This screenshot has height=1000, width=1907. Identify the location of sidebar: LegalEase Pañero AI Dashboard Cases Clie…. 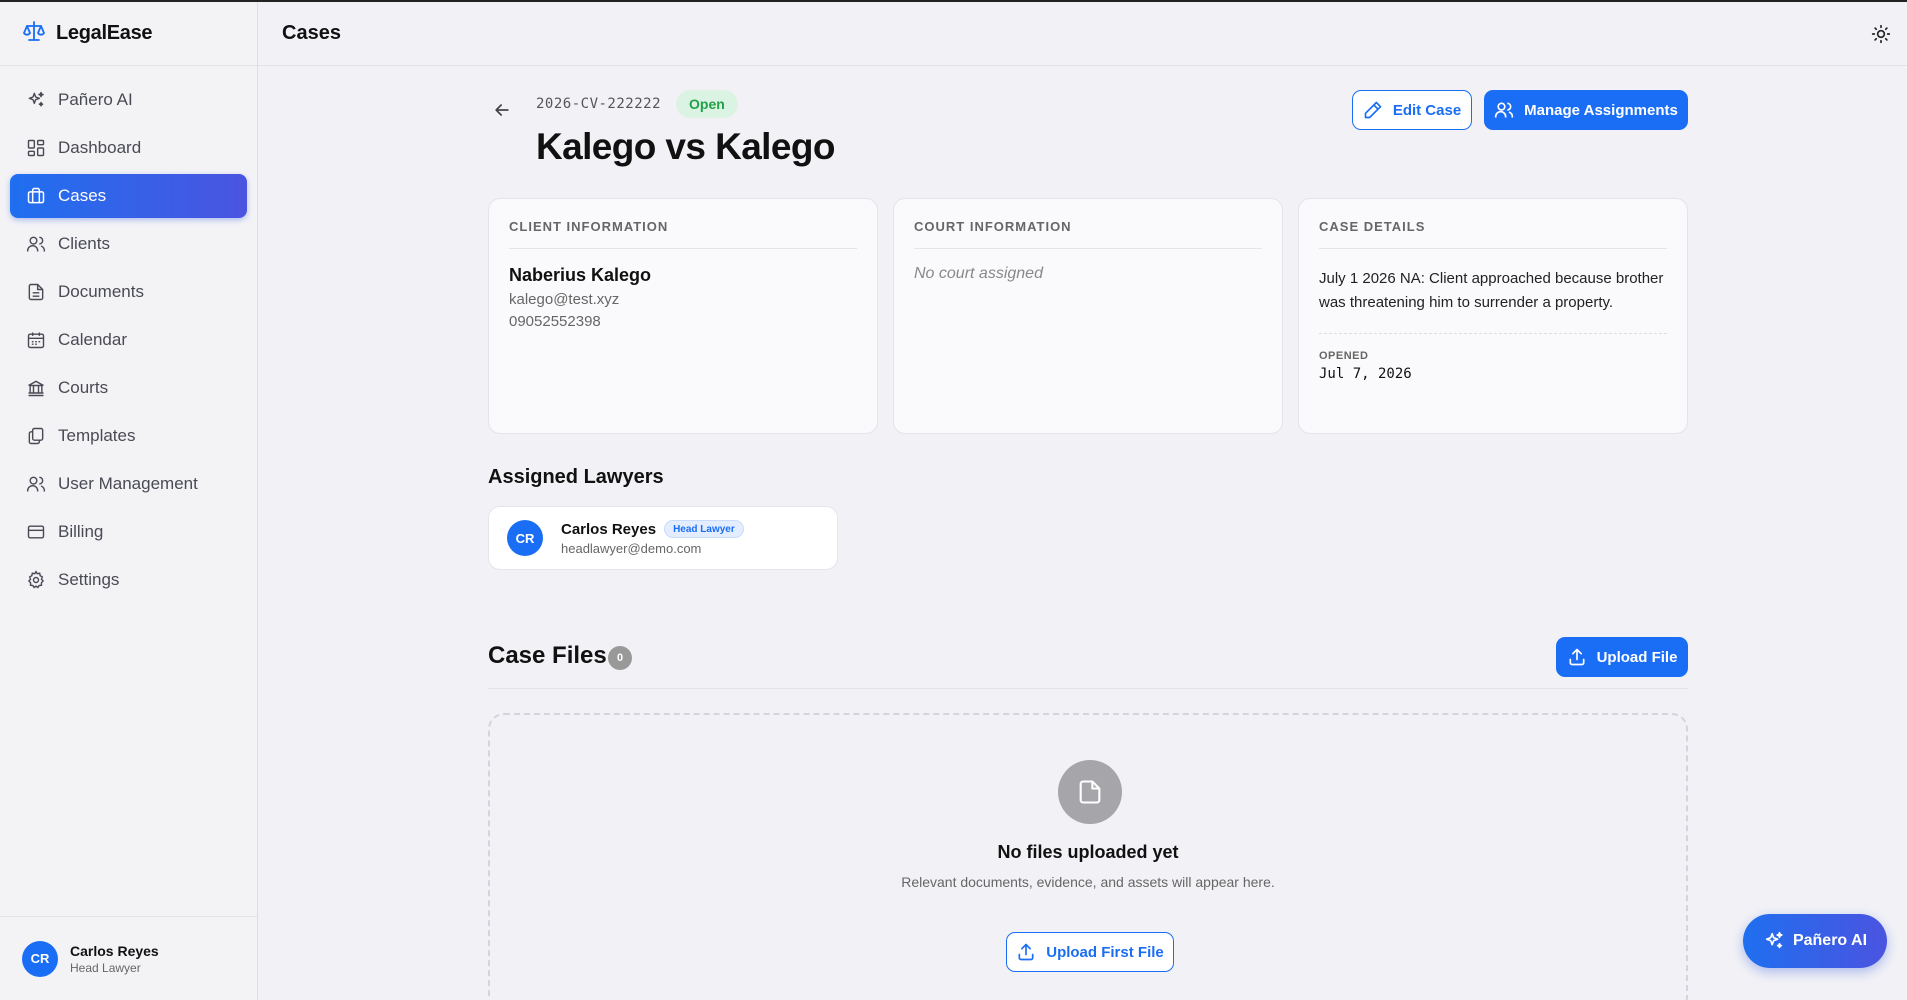
(129, 501).